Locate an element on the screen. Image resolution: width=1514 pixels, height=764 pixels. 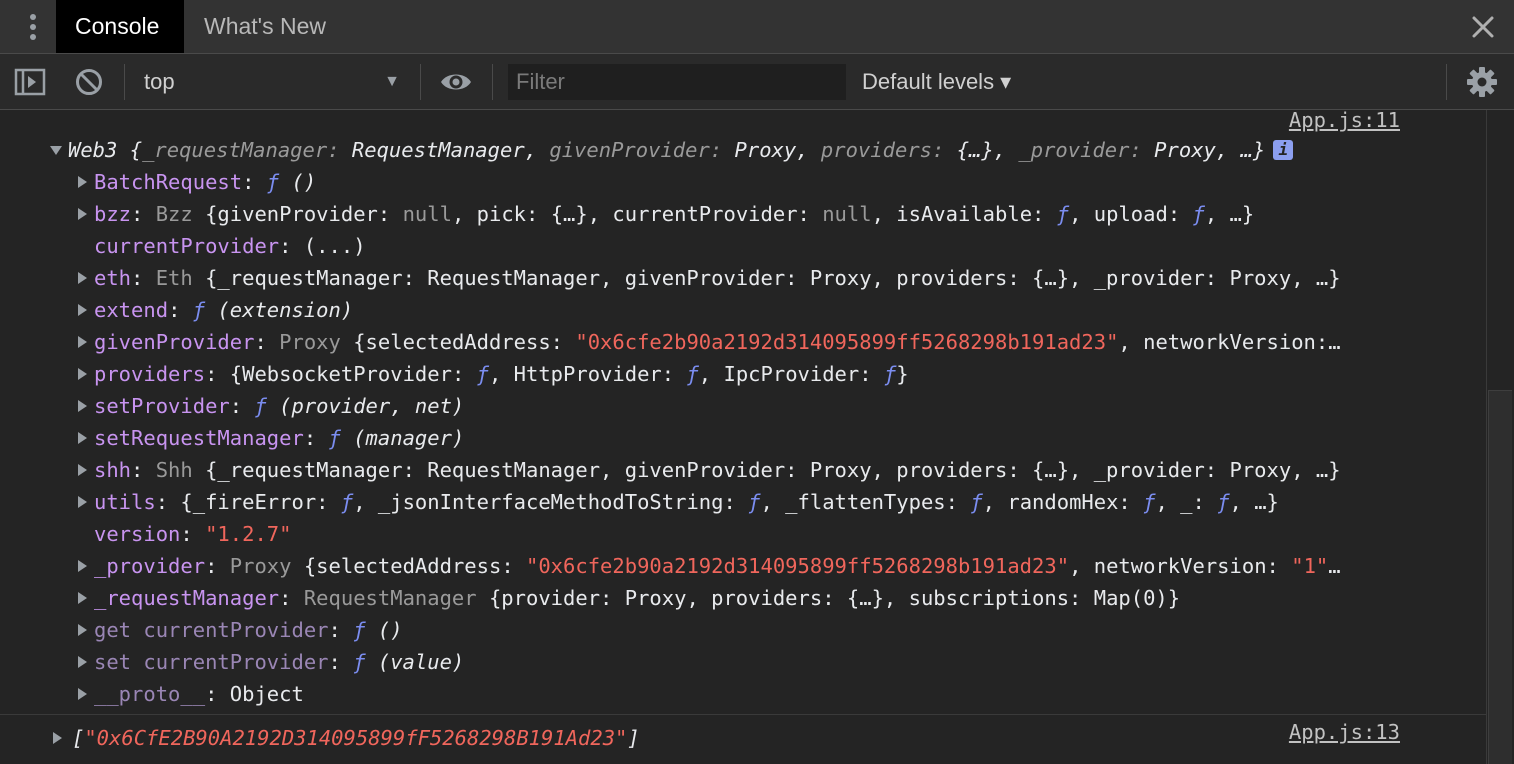
property-key: shh is located at coordinates (113, 470).